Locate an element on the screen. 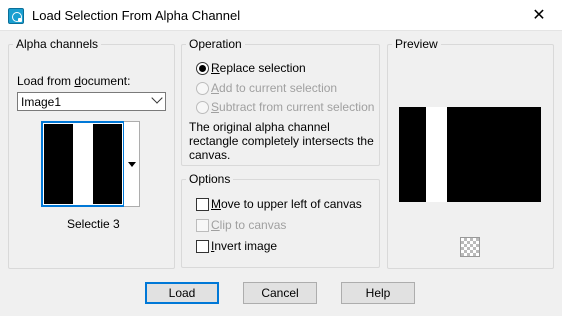 This screenshot has height=316, width=562. help-button: Help is located at coordinates (378, 293).